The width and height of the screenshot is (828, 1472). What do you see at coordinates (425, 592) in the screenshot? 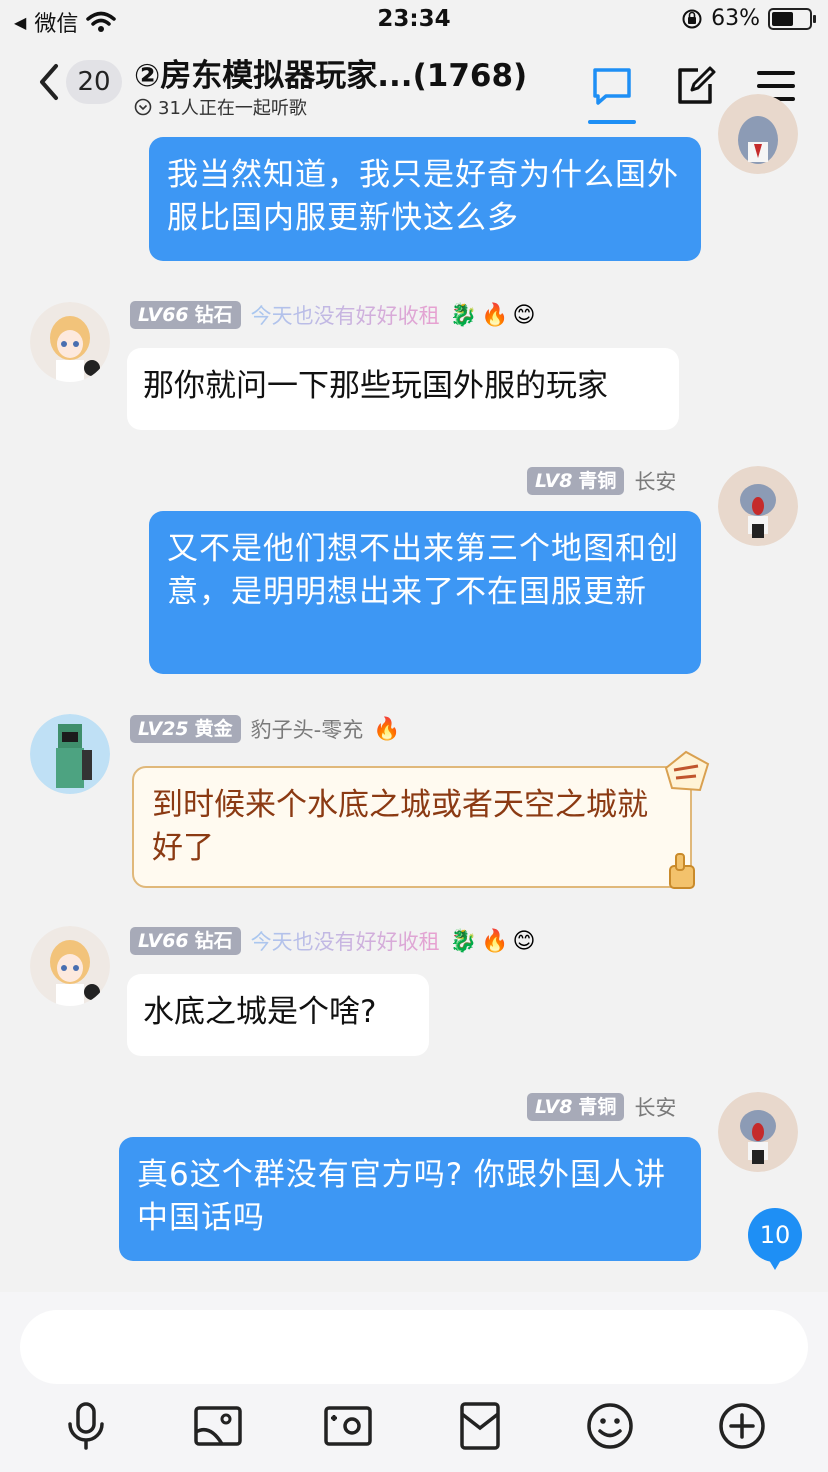
I see `message-bubble-self: 又不是他们想不出来第三个地图和创意，是明明想出来了不在国服更新` at bounding box center [425, 592].